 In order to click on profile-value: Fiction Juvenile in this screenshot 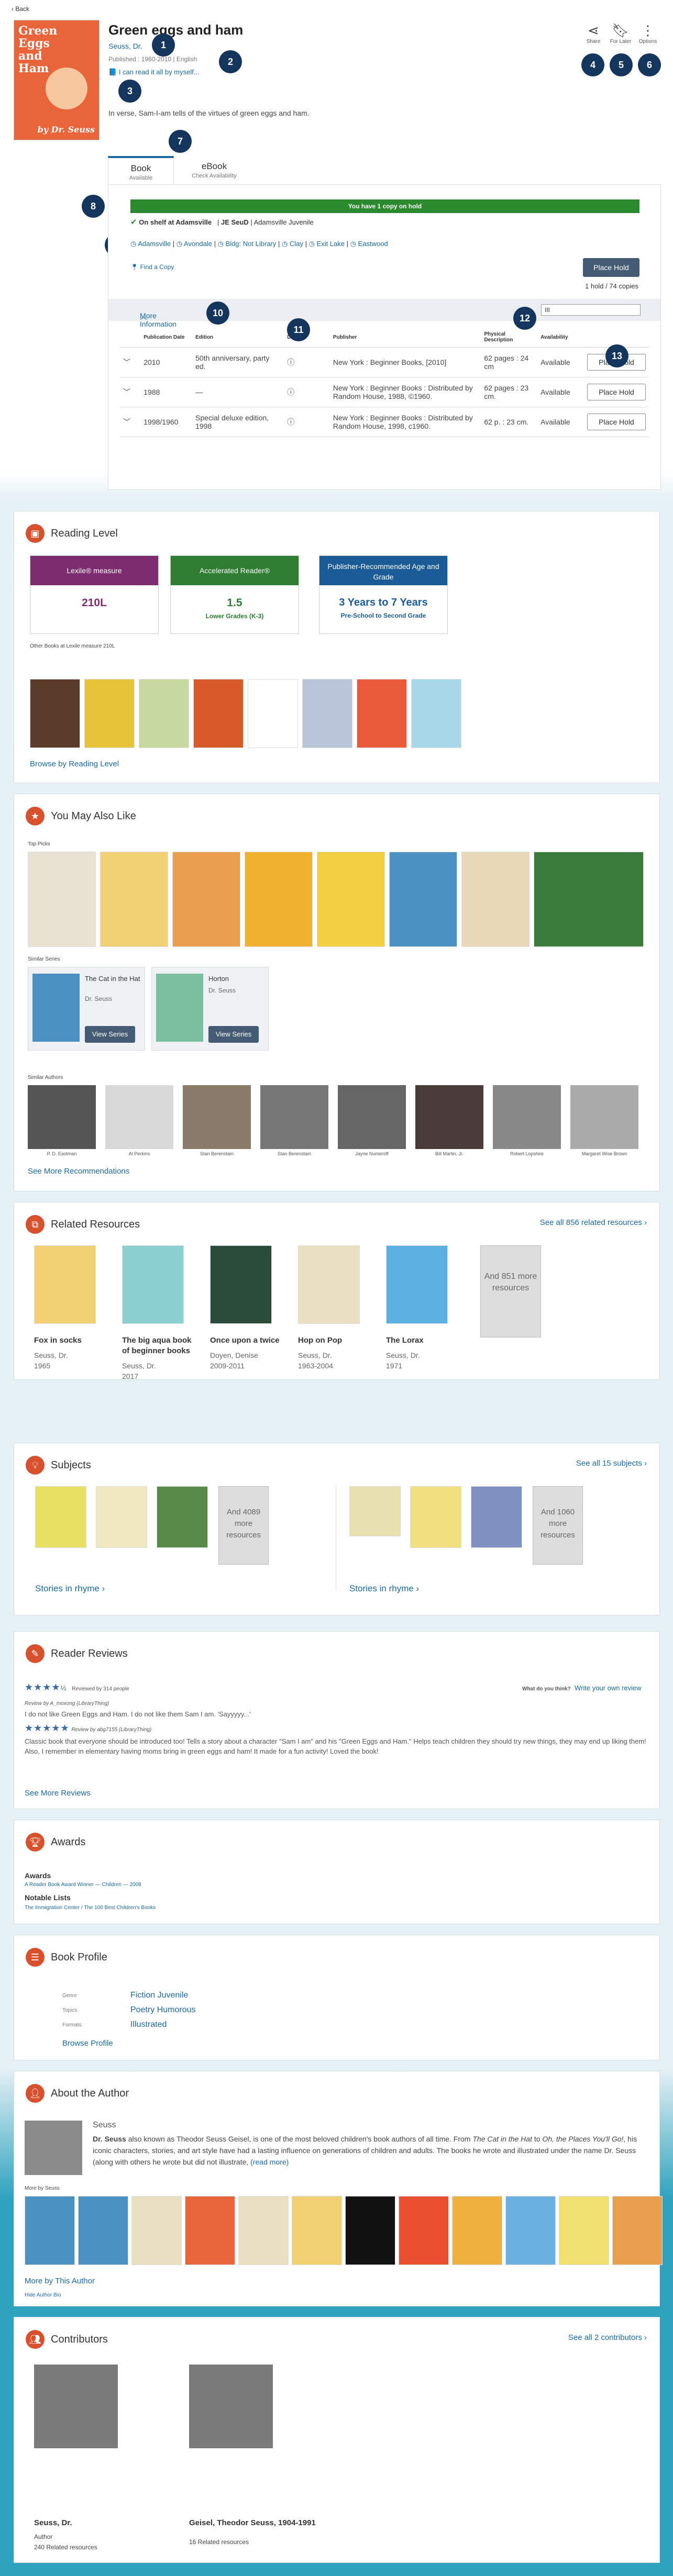, I will do `click(159, 1995)`.